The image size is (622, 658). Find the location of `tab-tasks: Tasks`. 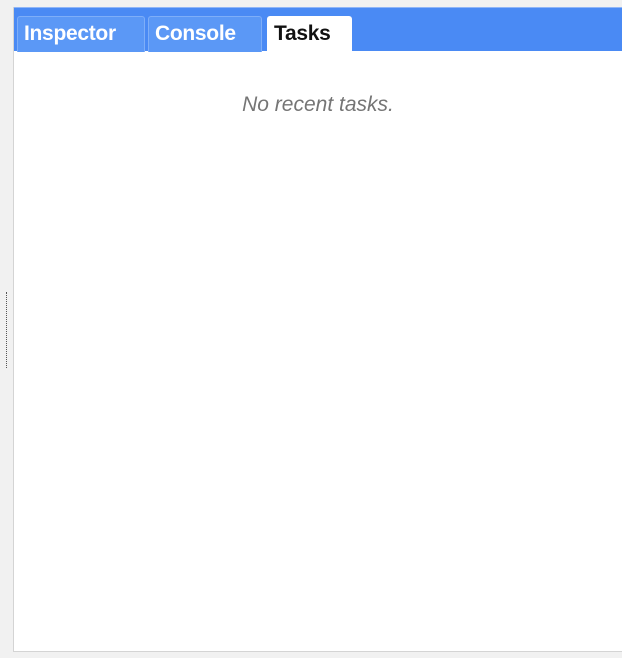

tab-tasks: Tasks is located at coordinates (309, 34).